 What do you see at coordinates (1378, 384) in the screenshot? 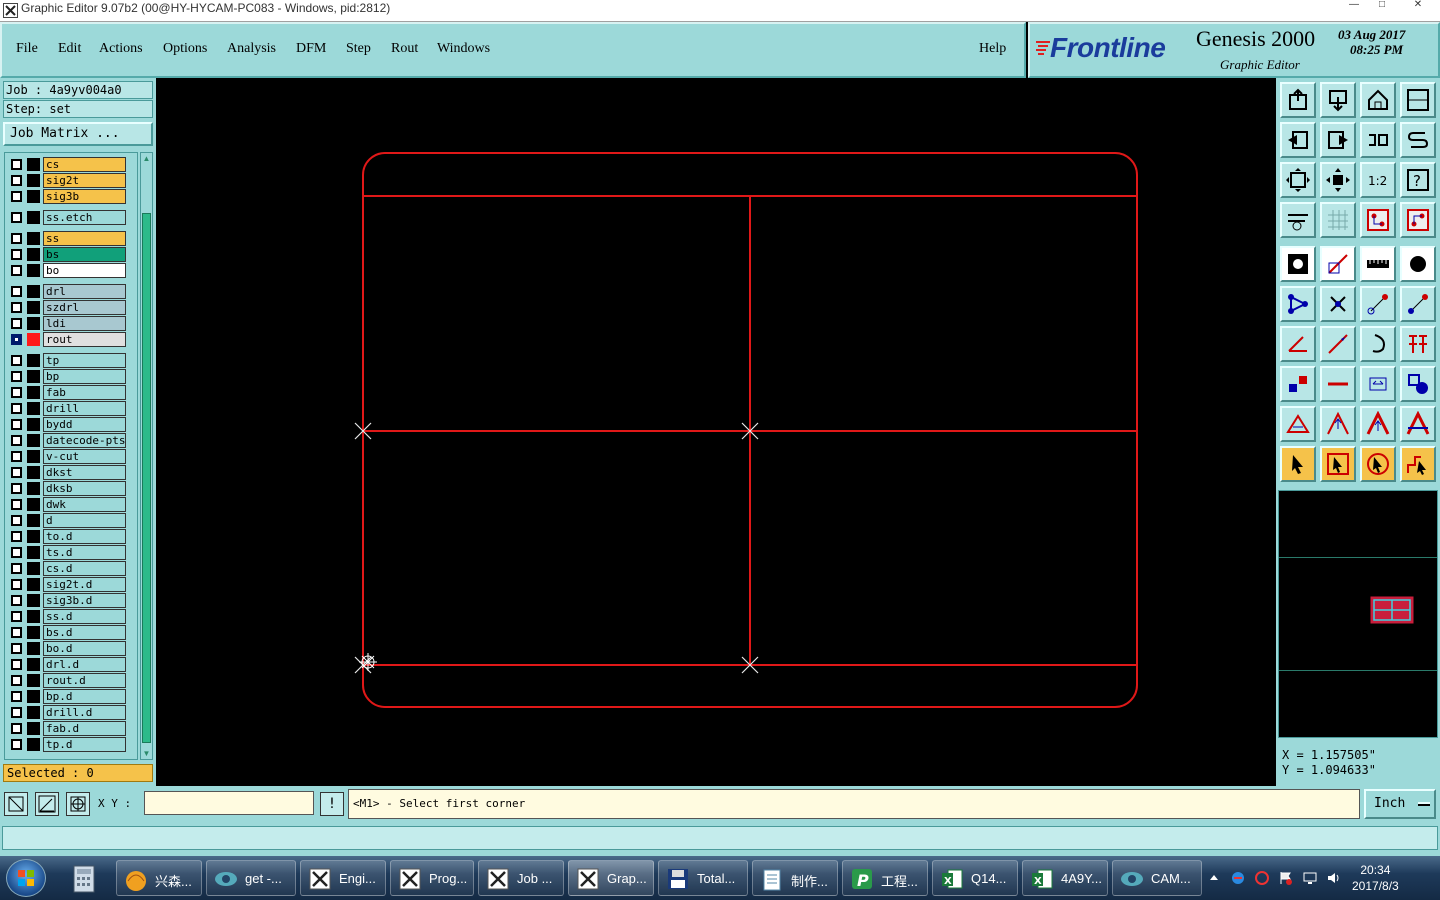
I see `resize-button` at bounding box center [1378, 384].